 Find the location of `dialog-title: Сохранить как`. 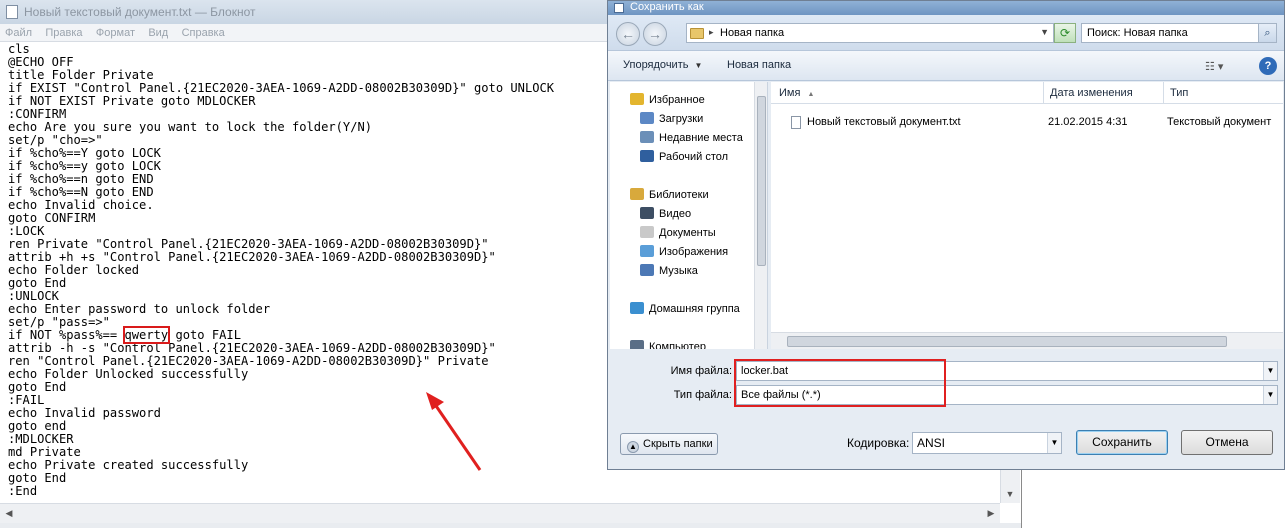

dialog-title: Сохранить как is located at coordinates (667, 7).